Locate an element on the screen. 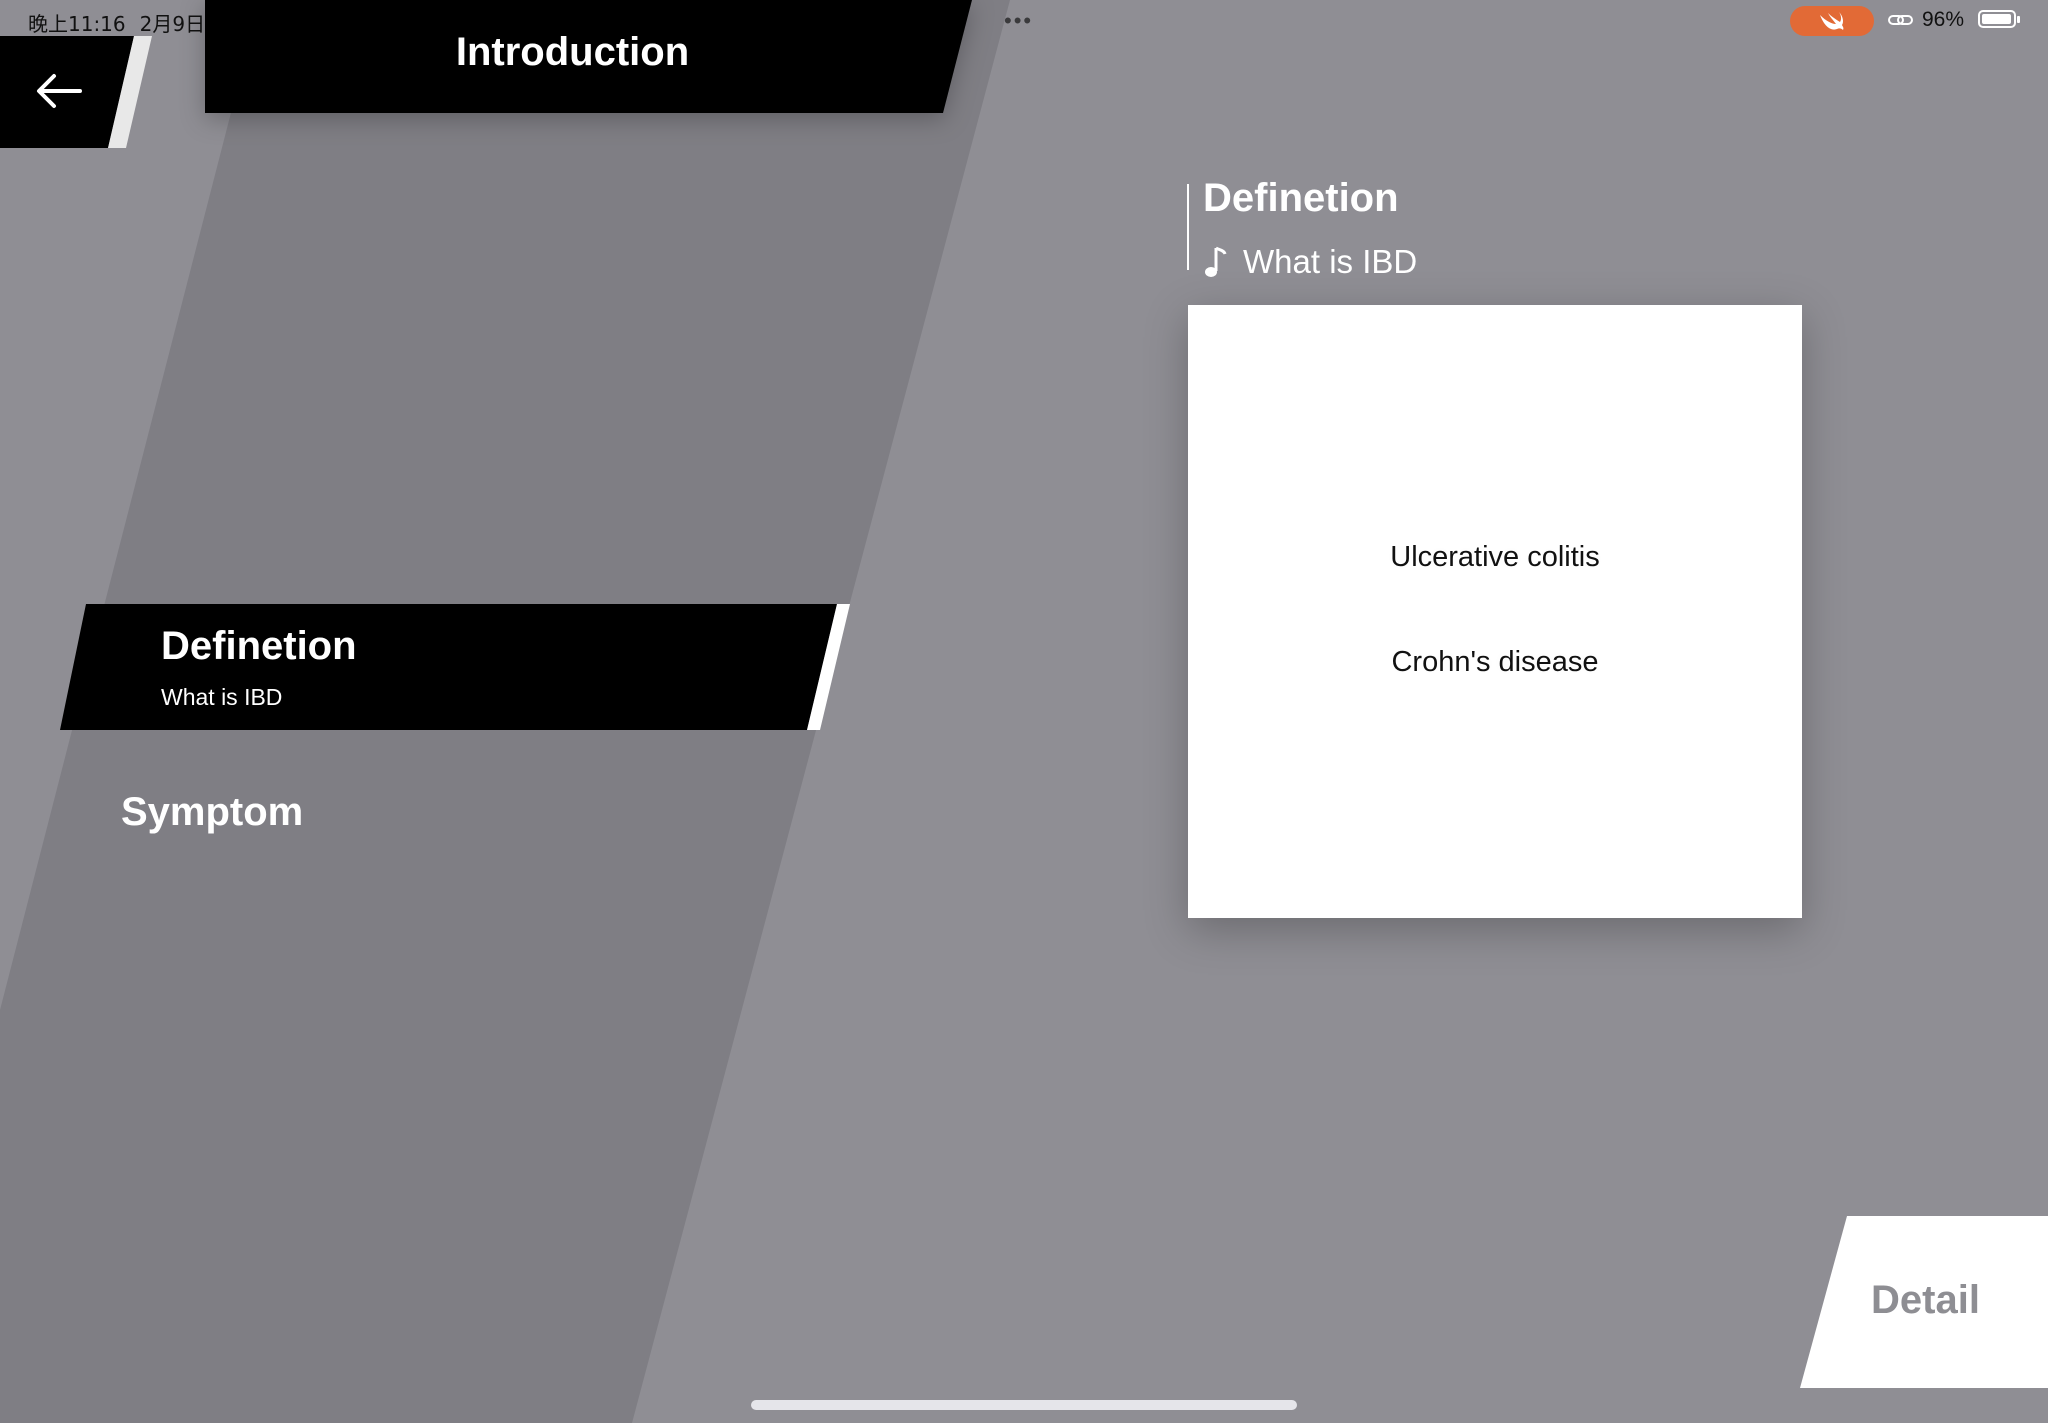 Image resolution: width=2048 pixels, height=1423 pixels. swift-icon is located at coordinates (1832, 21).